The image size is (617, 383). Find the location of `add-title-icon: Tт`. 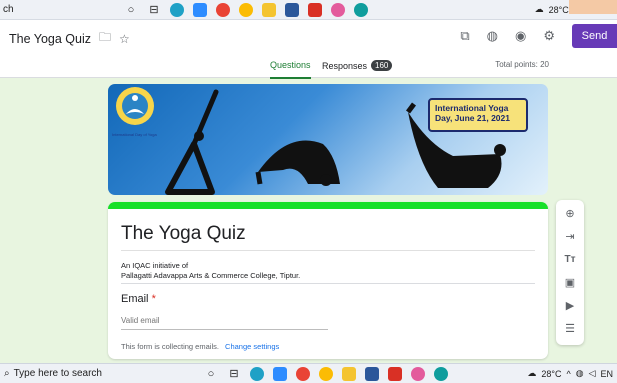

add-title-icon: Tт is located at coordinates (570, 259).